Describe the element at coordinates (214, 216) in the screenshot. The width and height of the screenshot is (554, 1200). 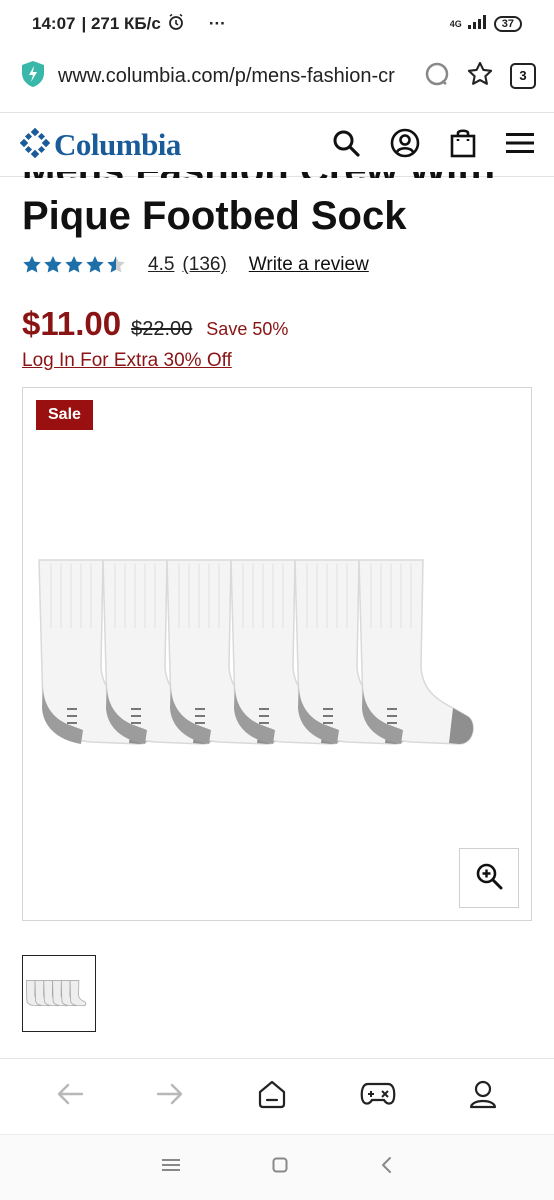
I see `product-title: Pique Footbed Sock` at that location.